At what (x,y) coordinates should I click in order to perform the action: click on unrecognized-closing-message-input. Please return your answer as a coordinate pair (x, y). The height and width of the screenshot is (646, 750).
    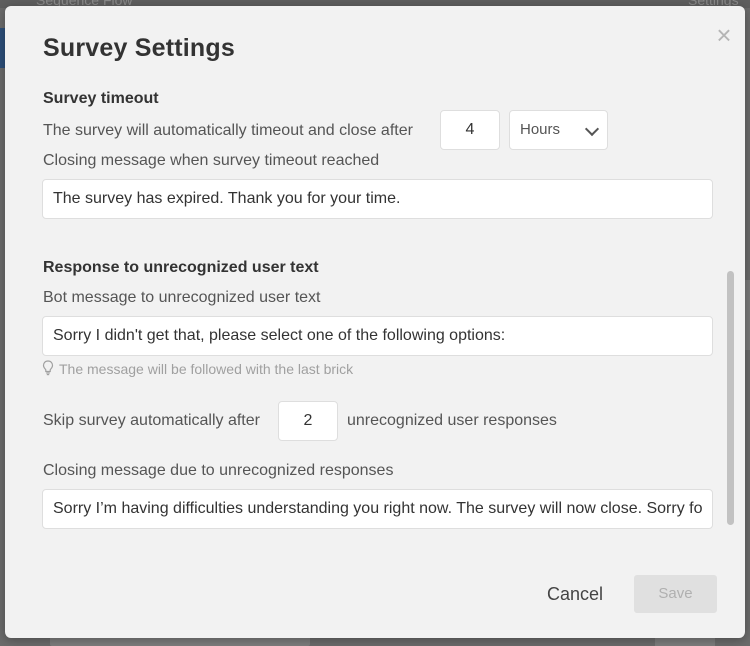
    Looking at the image, I should click on (377, 509).